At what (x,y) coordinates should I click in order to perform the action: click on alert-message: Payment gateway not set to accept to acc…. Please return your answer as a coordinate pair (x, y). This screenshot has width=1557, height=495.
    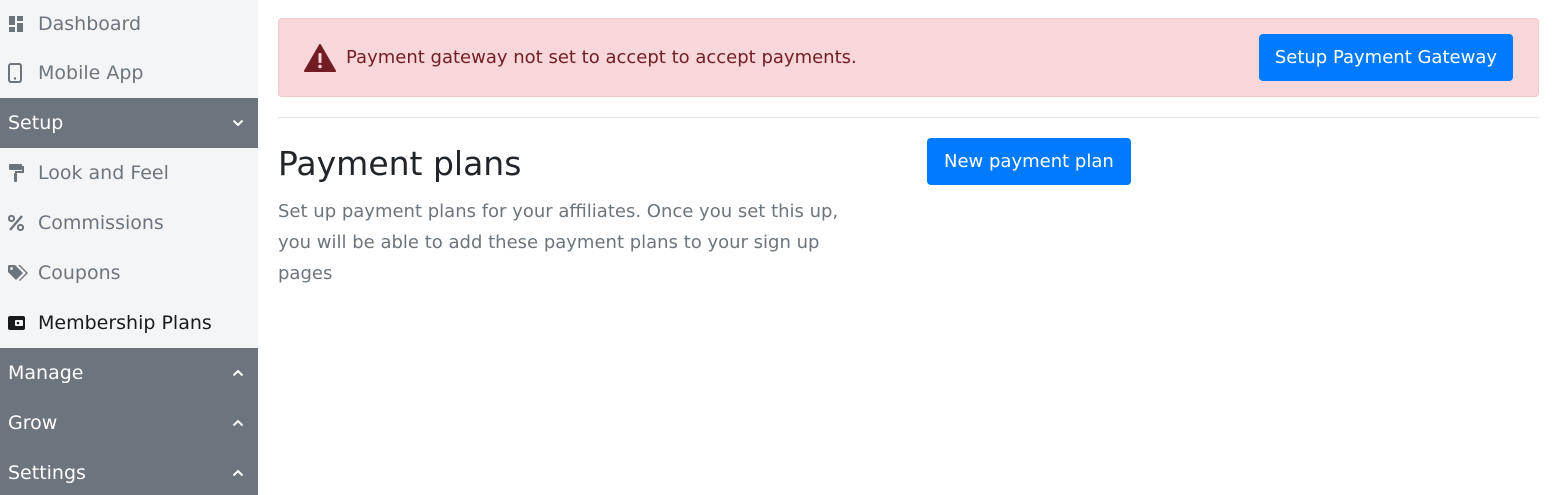
    Looking at the image, I should click on (580, 57).